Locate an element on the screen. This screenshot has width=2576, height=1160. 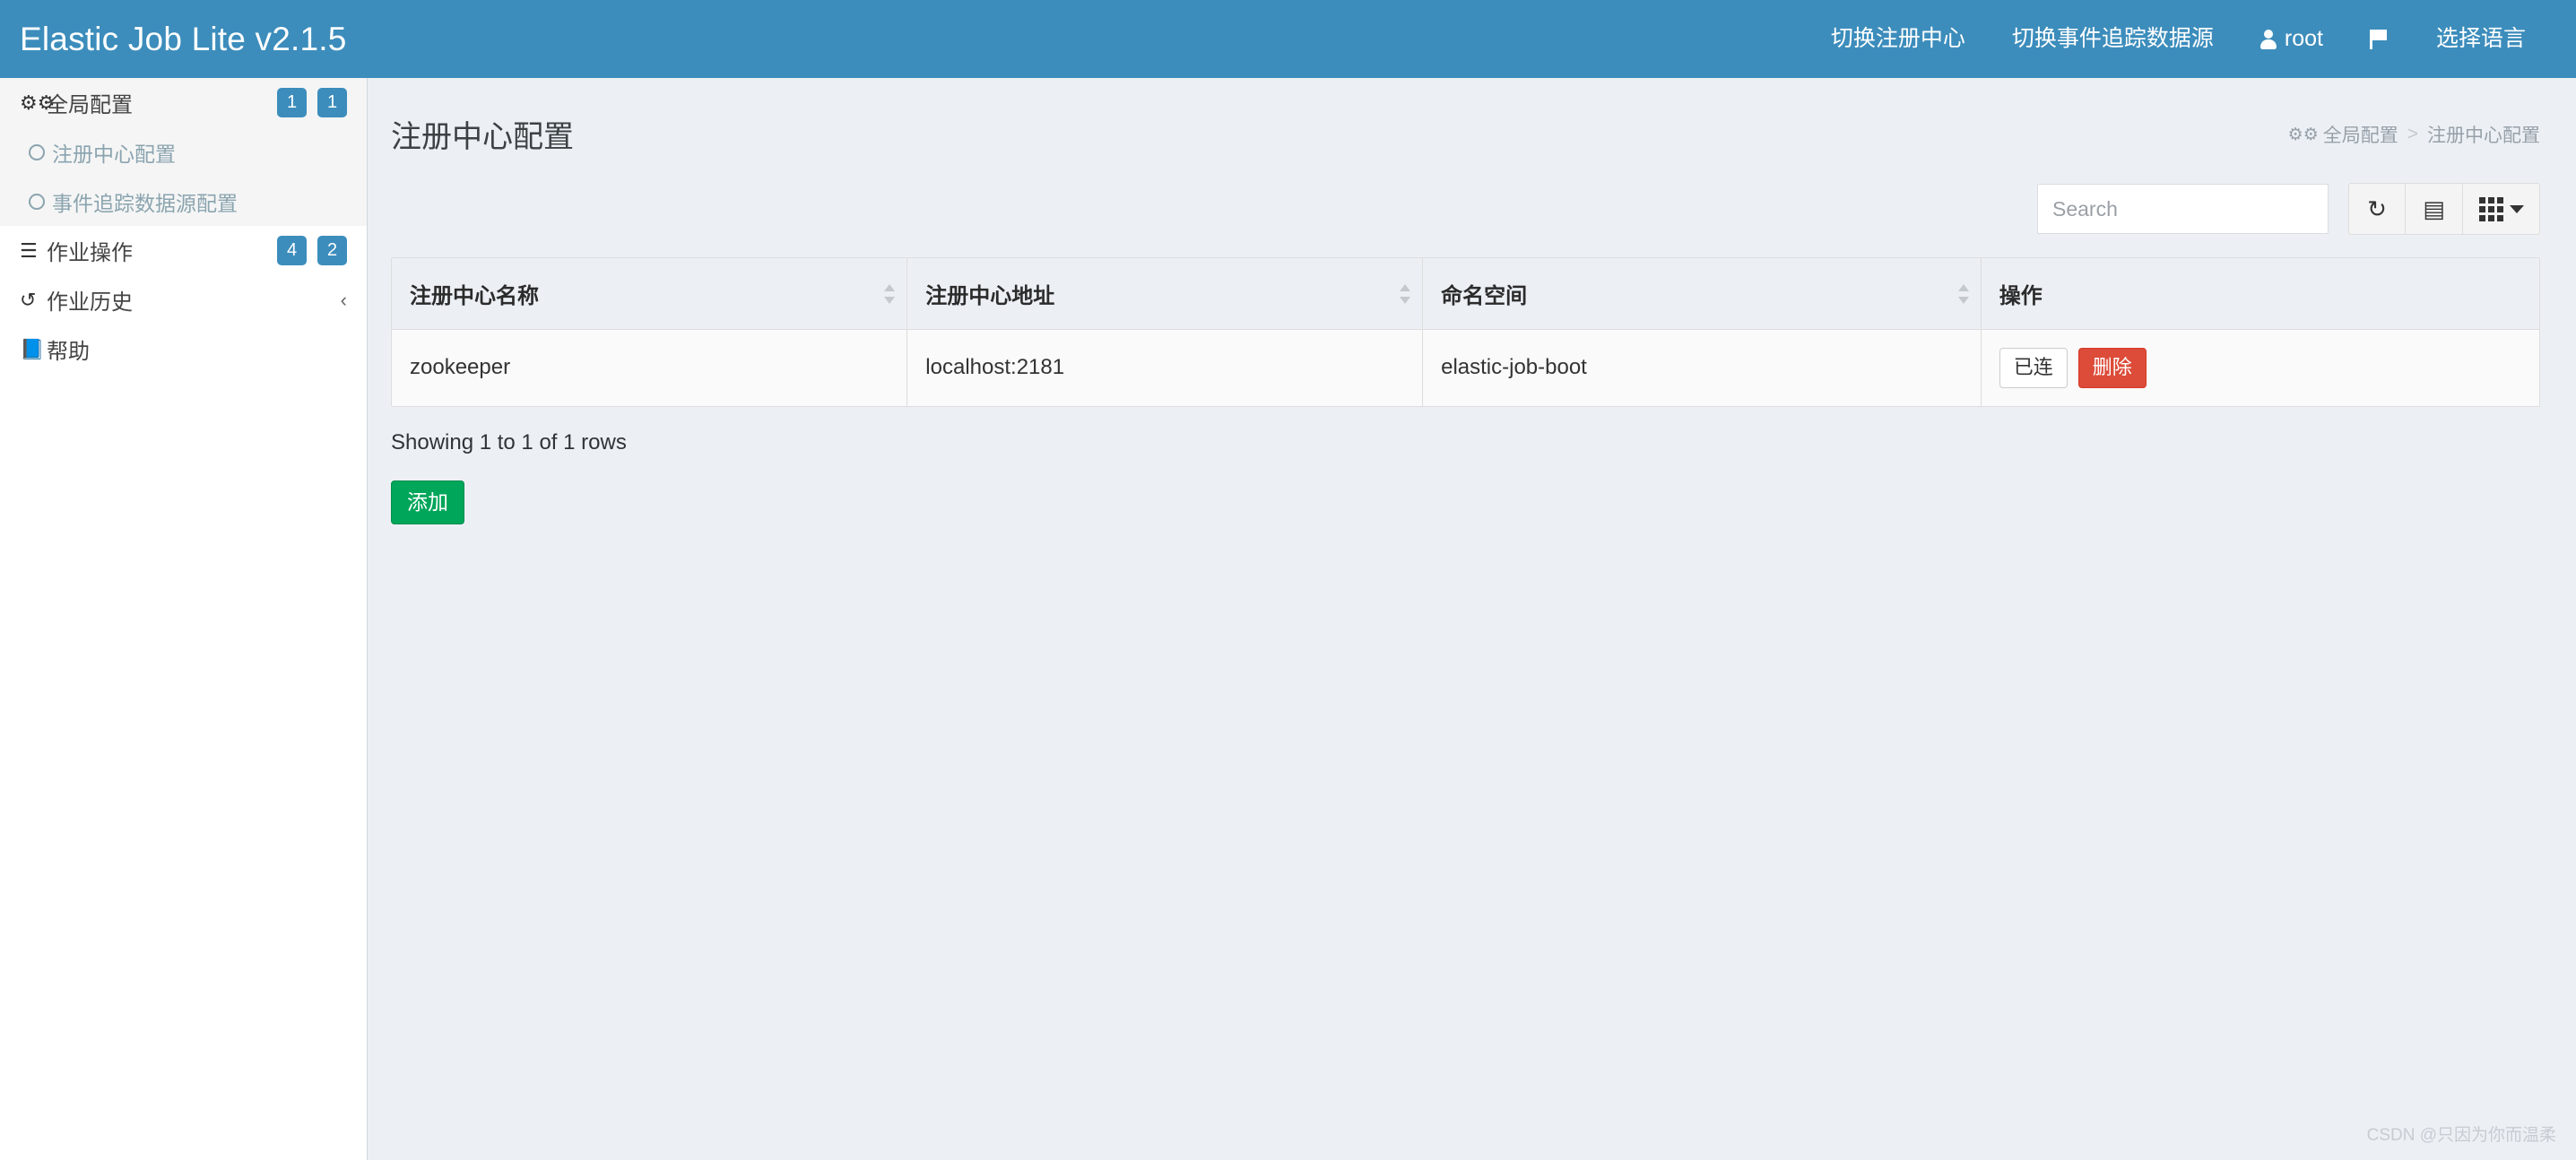
nav-switch-registry-label: 切换注册中心 is located at coordinates (1897, 38).